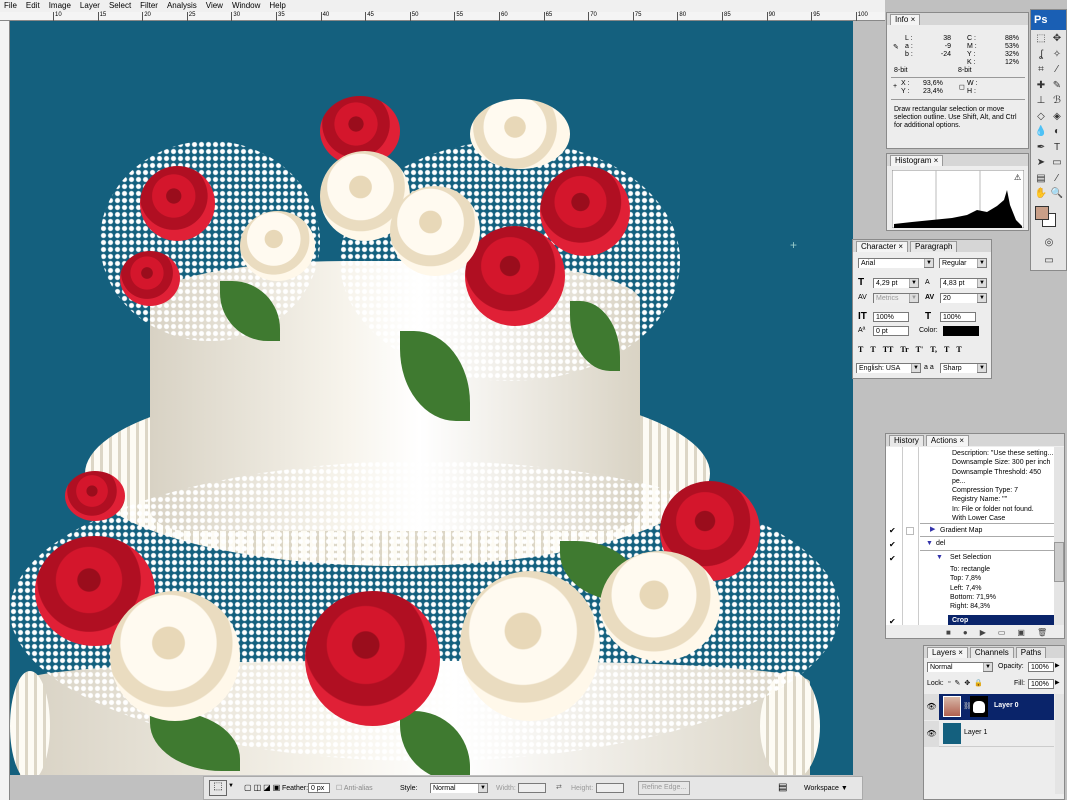 The width and height of the screenshot is (1067, 800). Describe the element at coordinates (1041, 70) in the screenshot. I see `crop-tool-icon: ⌗` at that location.